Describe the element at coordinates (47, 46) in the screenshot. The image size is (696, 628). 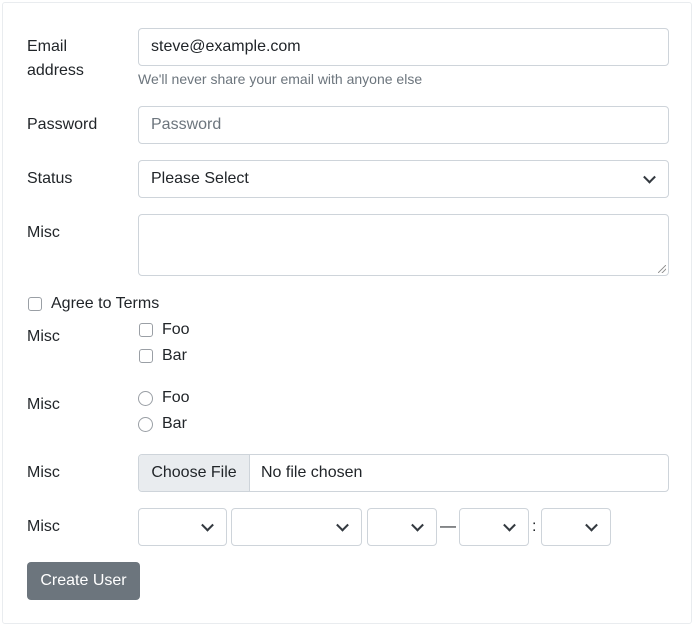
I see `email-label-line1: Email` at that location.